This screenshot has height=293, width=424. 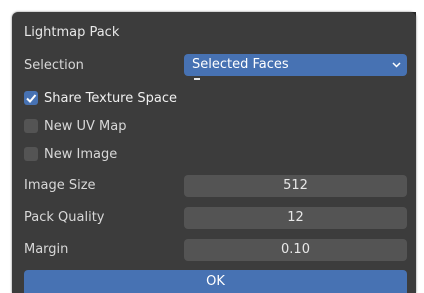 I want to click on image-size-label: Image Size, so click(x=60, y=185).